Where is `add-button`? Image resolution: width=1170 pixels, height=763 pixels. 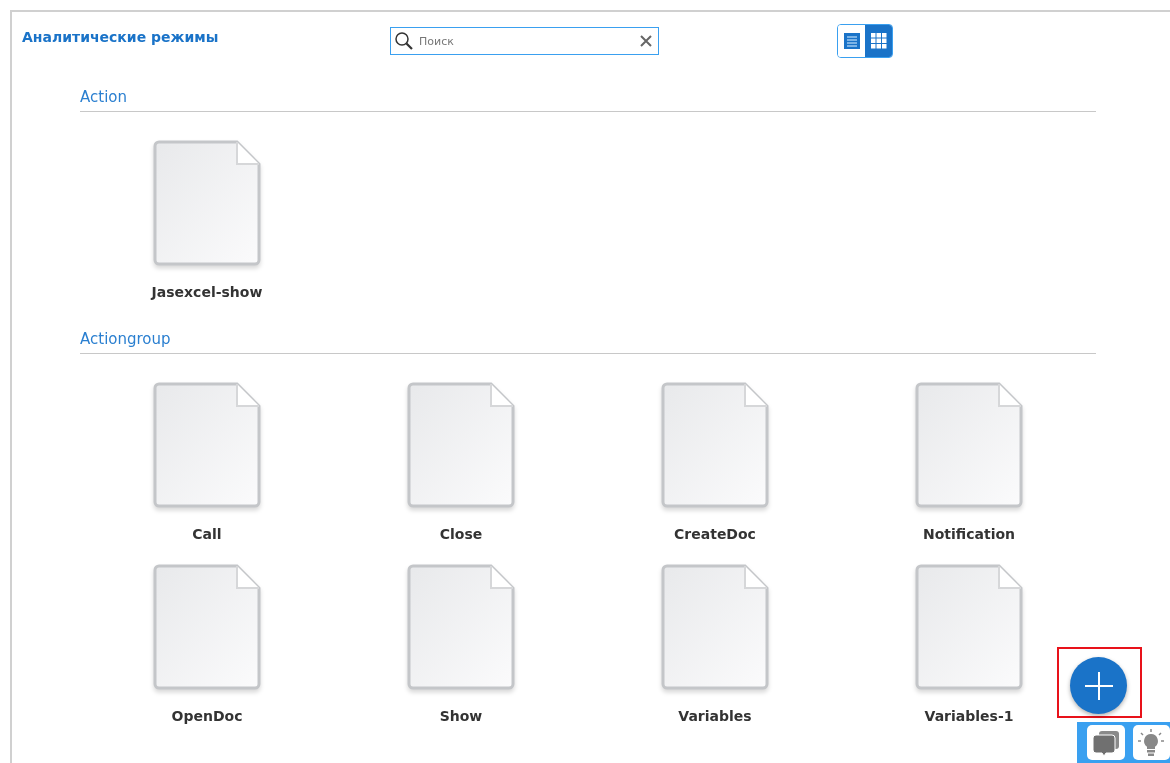 add-button is located at coordinates (1098, 685).